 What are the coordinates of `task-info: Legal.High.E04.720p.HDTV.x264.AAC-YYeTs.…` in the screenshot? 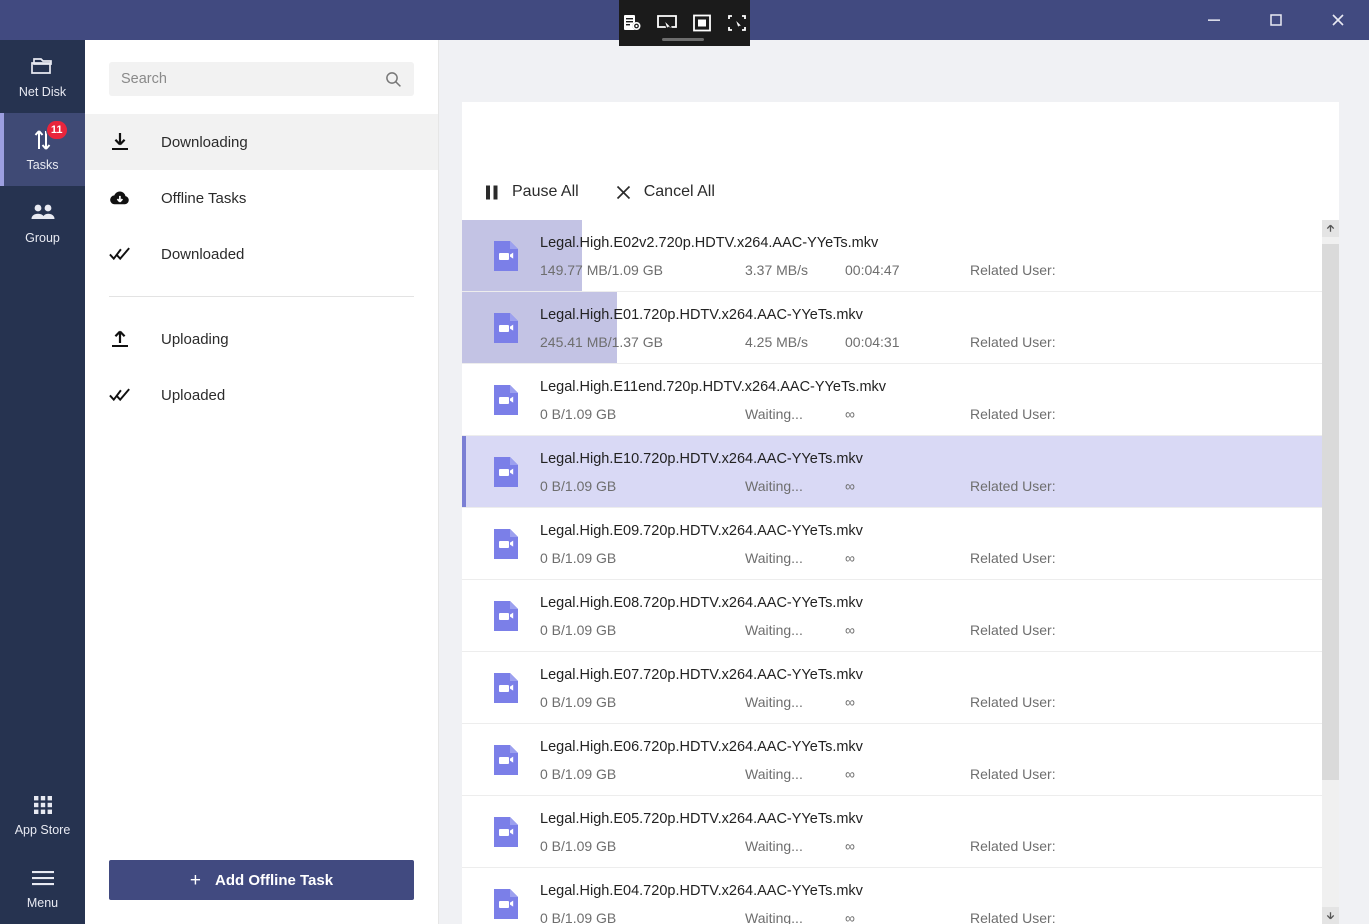 It's located at (931, 903).